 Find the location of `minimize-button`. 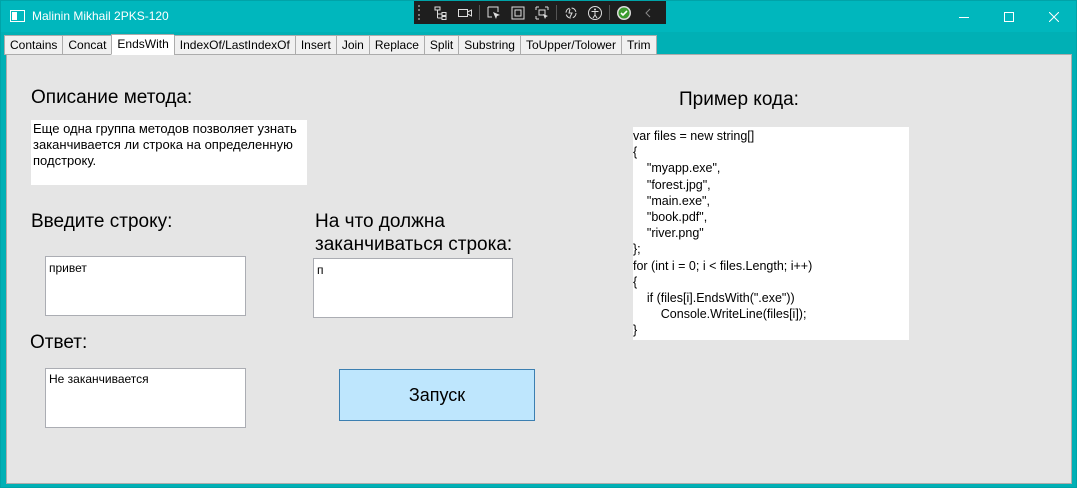

minimize-button is located at coordinates (964, 16).